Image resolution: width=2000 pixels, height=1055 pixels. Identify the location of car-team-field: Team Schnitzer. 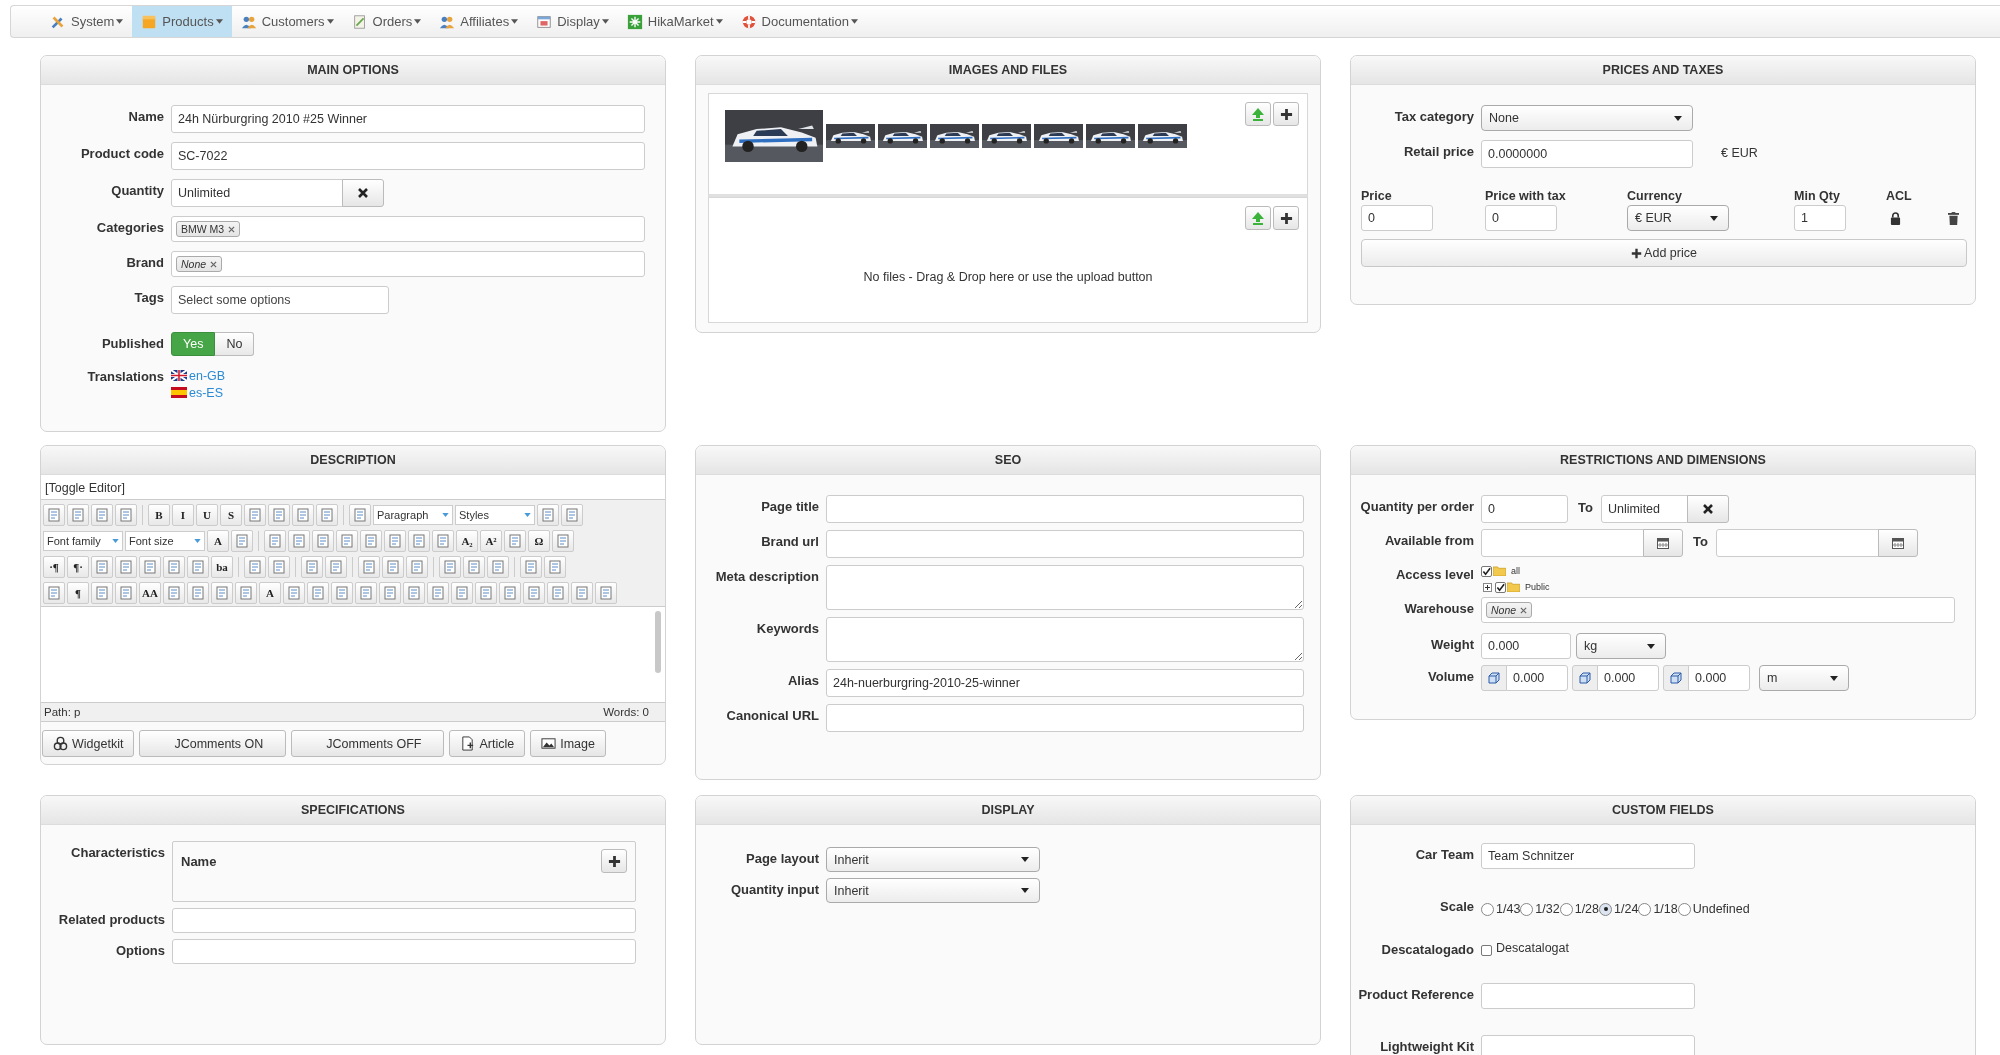
(1588, 856).